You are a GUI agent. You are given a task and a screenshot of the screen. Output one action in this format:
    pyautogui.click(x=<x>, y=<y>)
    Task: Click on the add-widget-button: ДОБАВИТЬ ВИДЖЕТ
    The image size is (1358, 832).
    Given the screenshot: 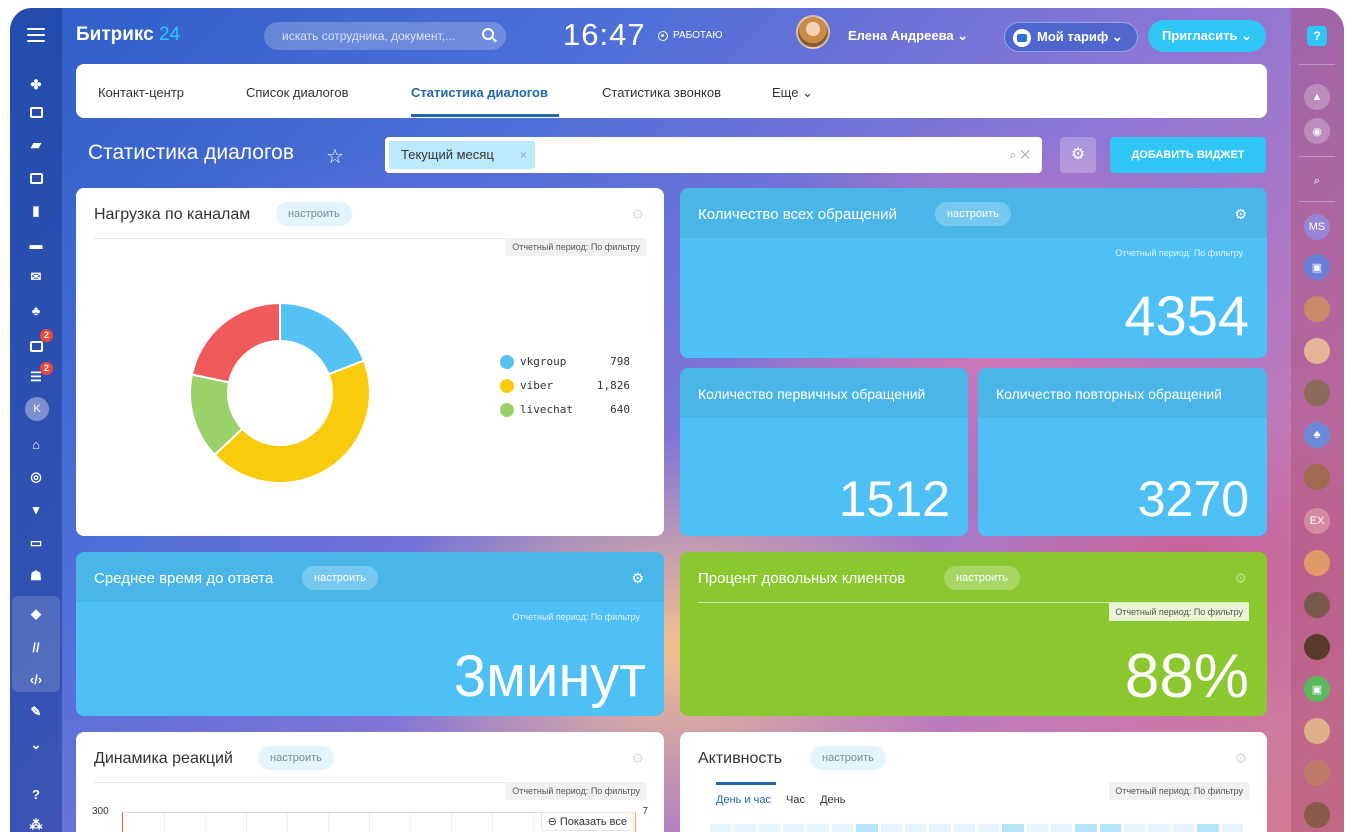 What is the action you would take?
    pyautogui.click(x=1188, y=155)
    